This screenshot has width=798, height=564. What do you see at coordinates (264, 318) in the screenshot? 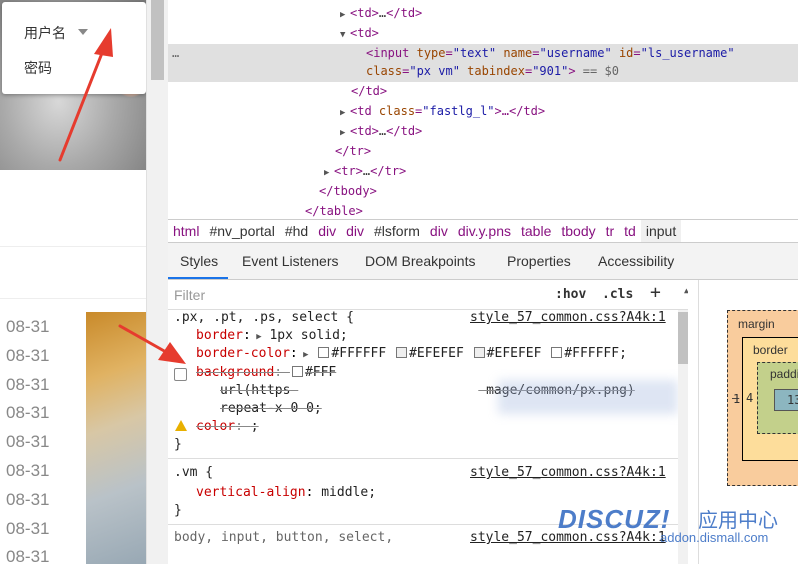
I see `rule-selector: .px, .pt, .ps, select {` at bounding box center [264, 318].